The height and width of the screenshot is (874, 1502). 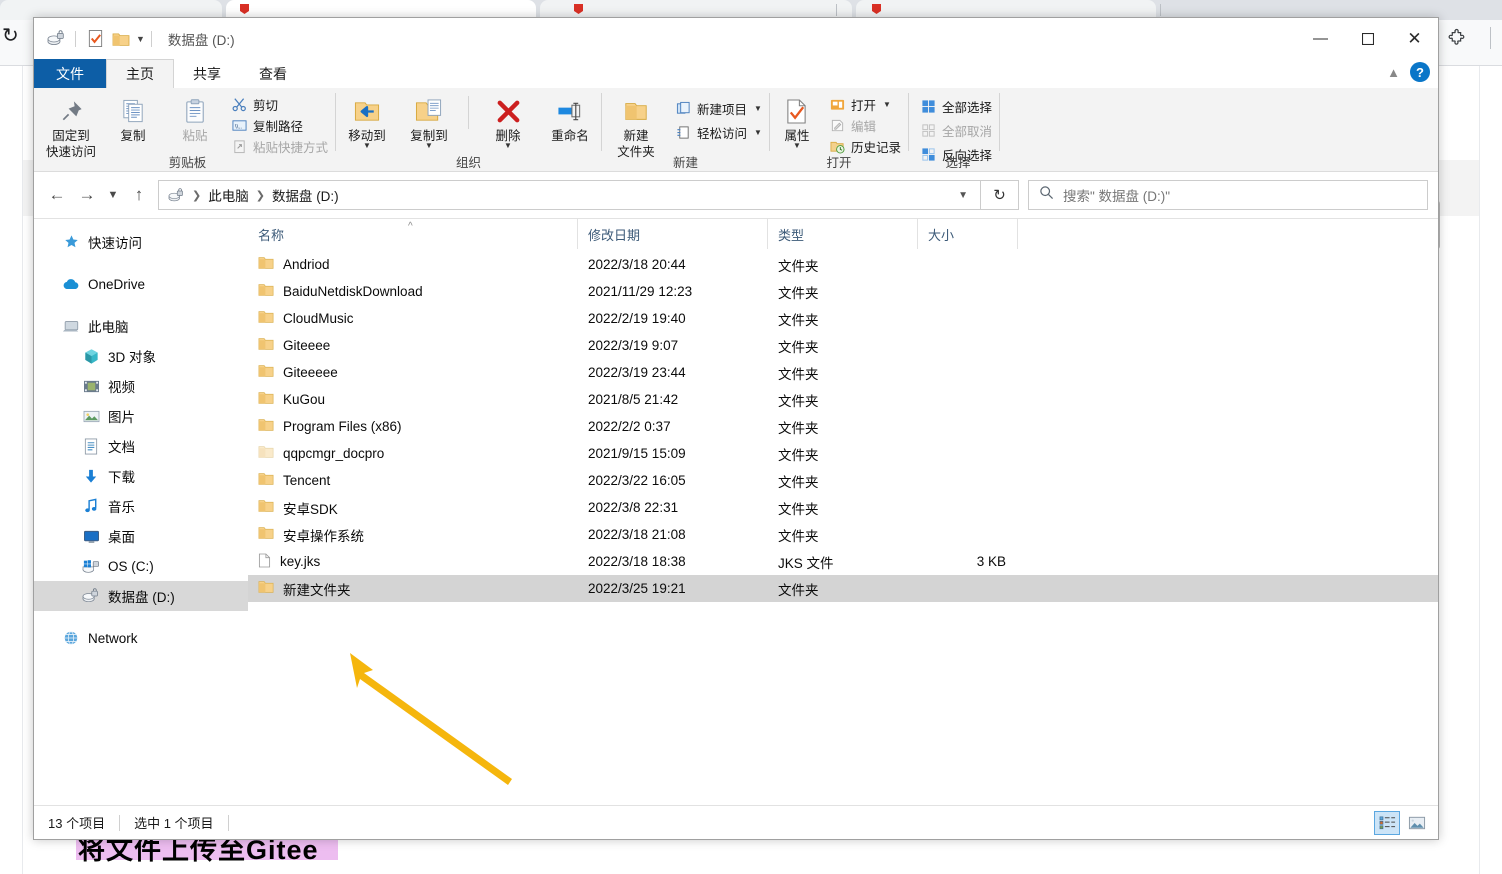 I want to click on table-row: Giteeeee 2022/3/19 23:44 文件夹, so click(x=843, y=372).